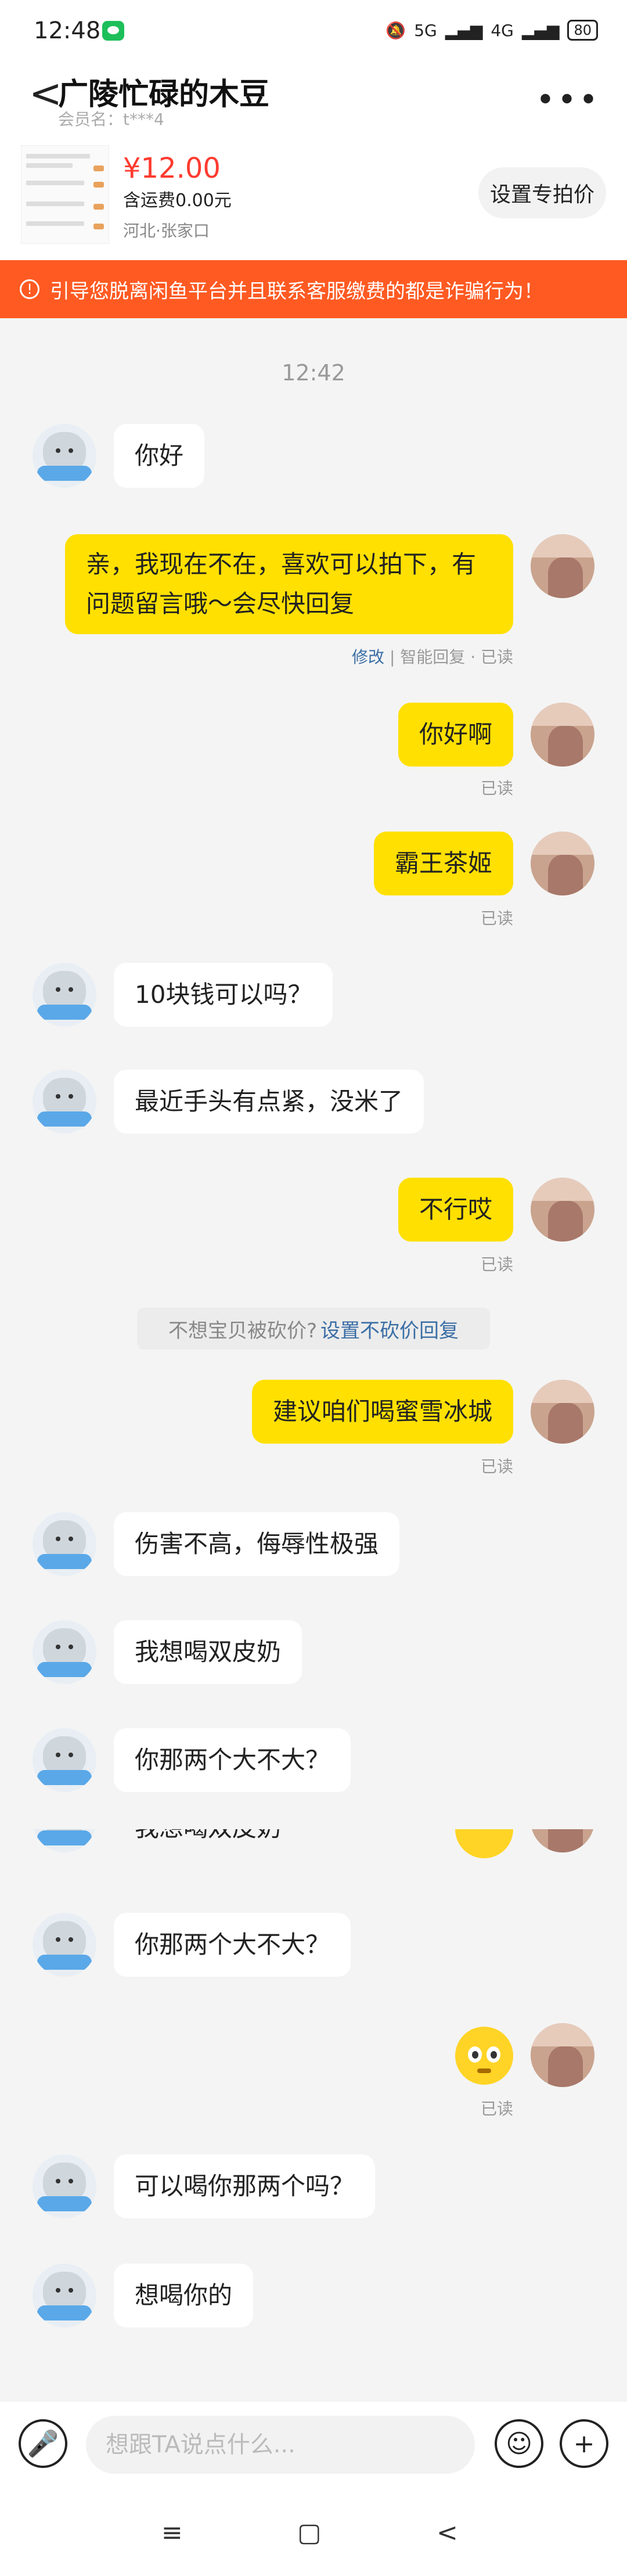 The width and height of the screenshot is (627, 2576). Describe the element at coordinates (426, 30) in the screenshot. I see `network-5g: 5G` at that location.